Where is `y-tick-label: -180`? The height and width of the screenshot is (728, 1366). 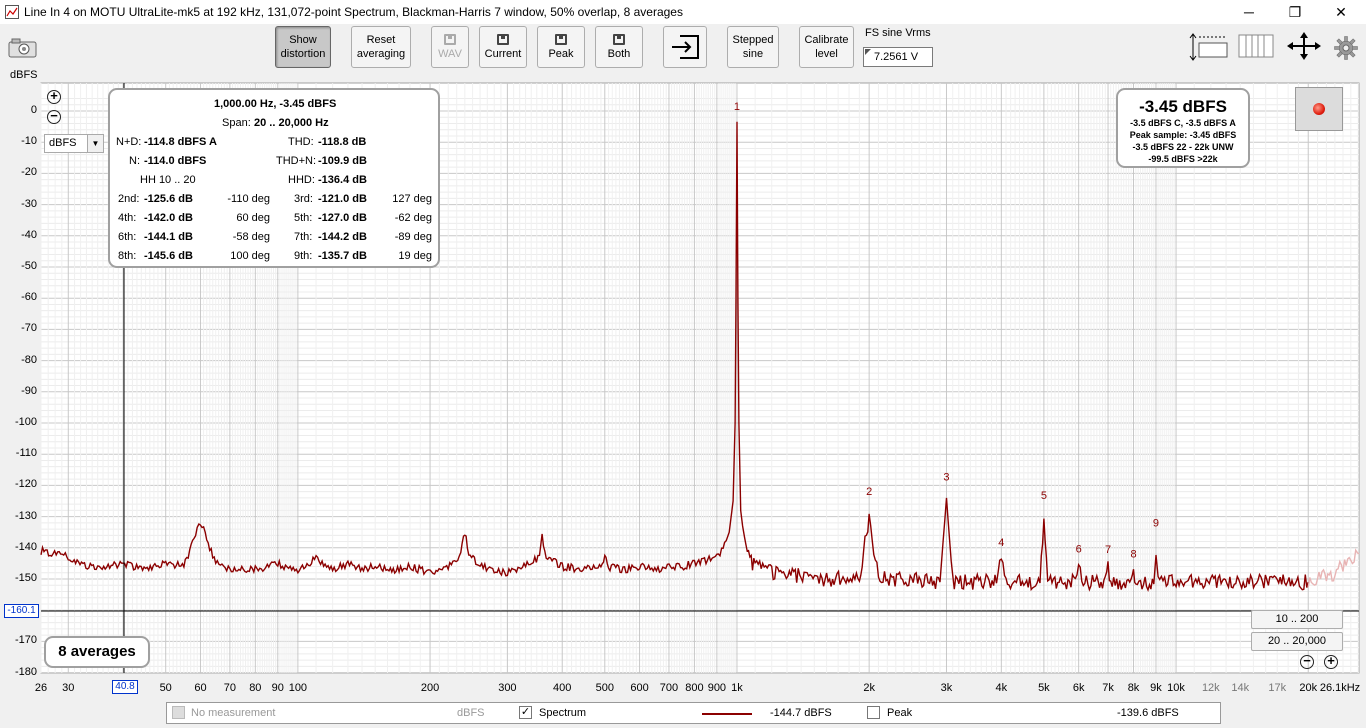 y-tick-label: -180 is located at coordinates (25, 671).